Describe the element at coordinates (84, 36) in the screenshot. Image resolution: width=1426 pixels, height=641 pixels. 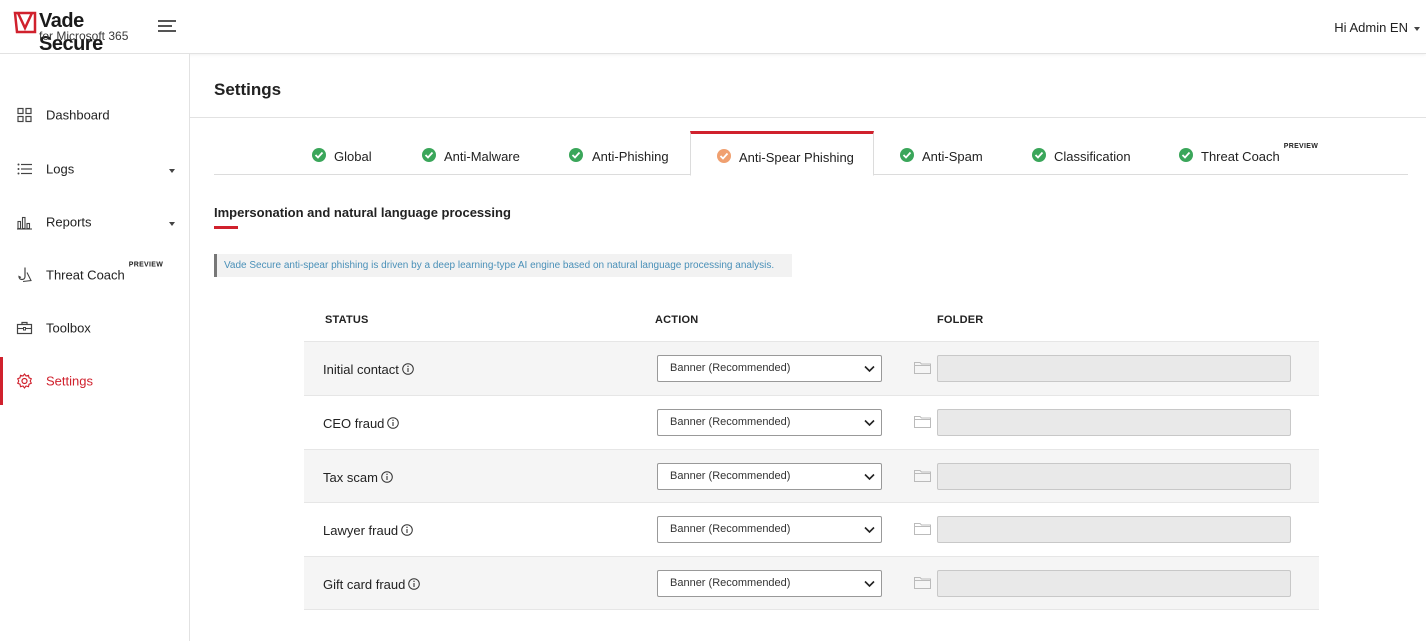
I see `logo-subtitle: for Microsoft 365` at that location.